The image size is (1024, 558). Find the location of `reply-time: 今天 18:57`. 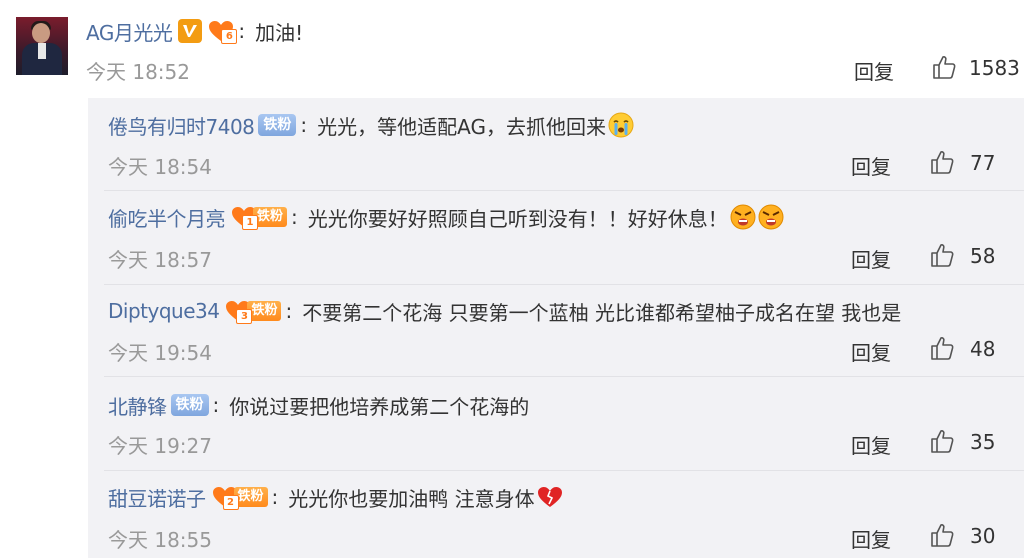

reply-time: 今天 18:57 is located at coordinates (160, 260).